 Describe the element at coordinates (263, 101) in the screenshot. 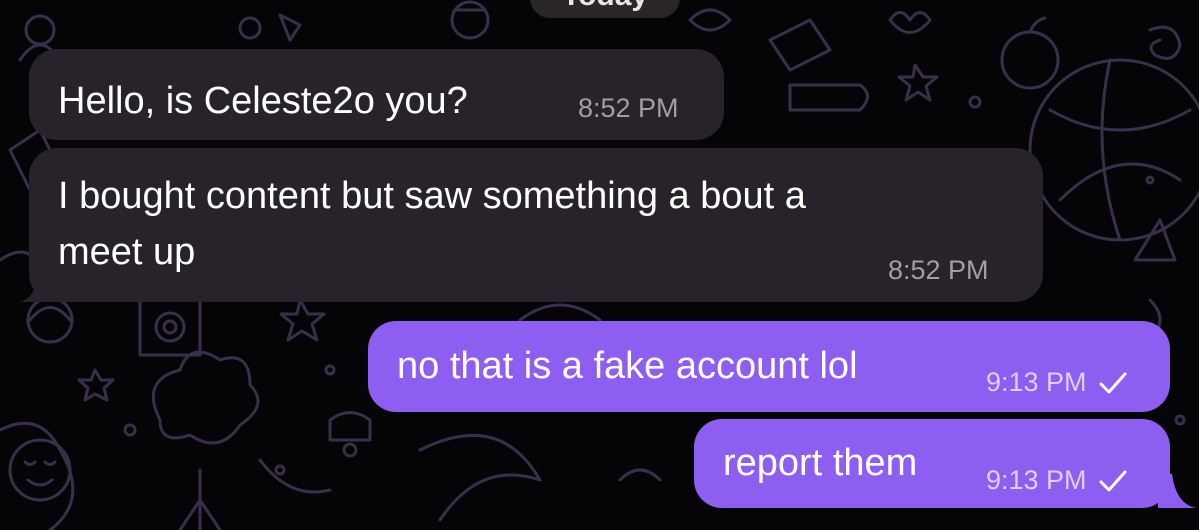

I see `message-text: Hello, is Celeste2o you?` at that location.